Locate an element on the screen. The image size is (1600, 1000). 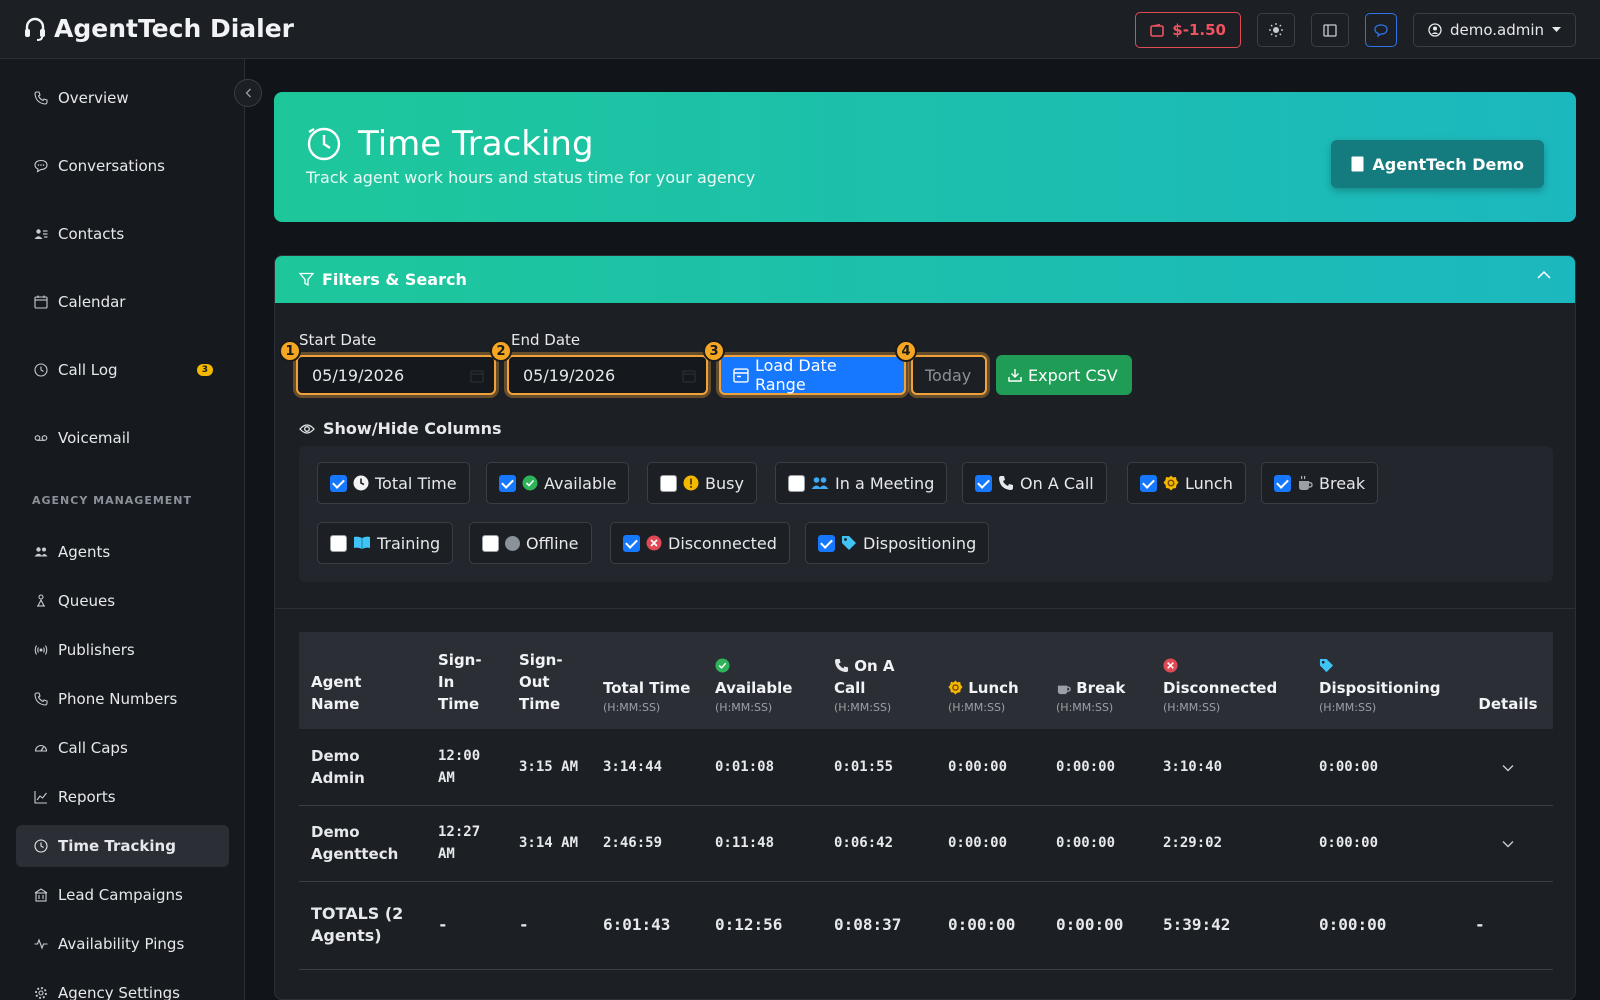
app-brand: AgentTech Dialer is located at coordinates (159, 28).